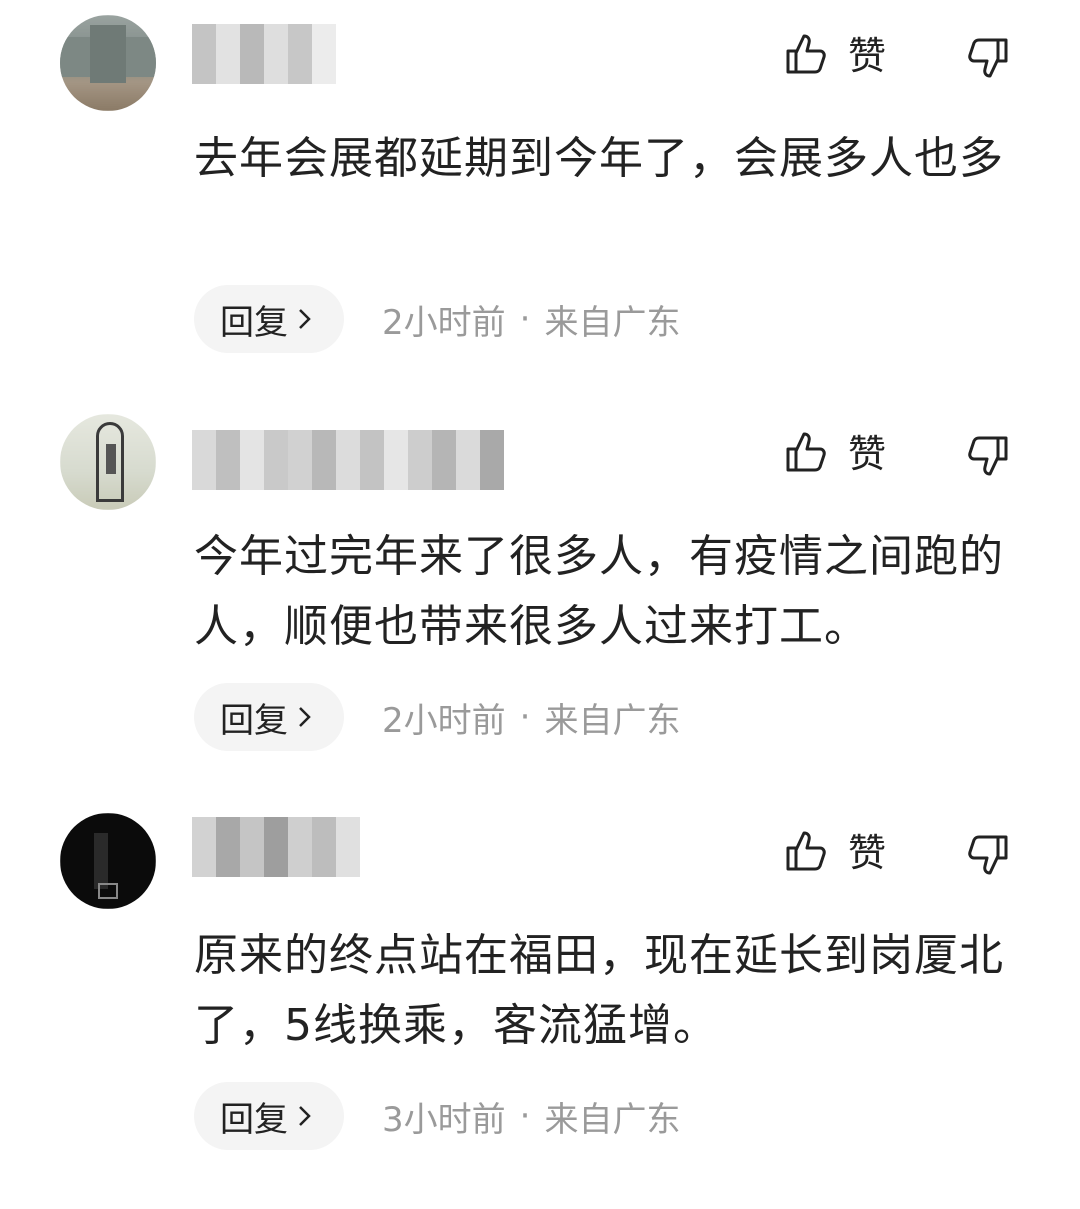 This screenshot has height=1209, width=1080. What do you see at coordinates (444, 1119) in the screenshot?
I see `timestamp: 3小时前` at bounding box center [444, 1119].